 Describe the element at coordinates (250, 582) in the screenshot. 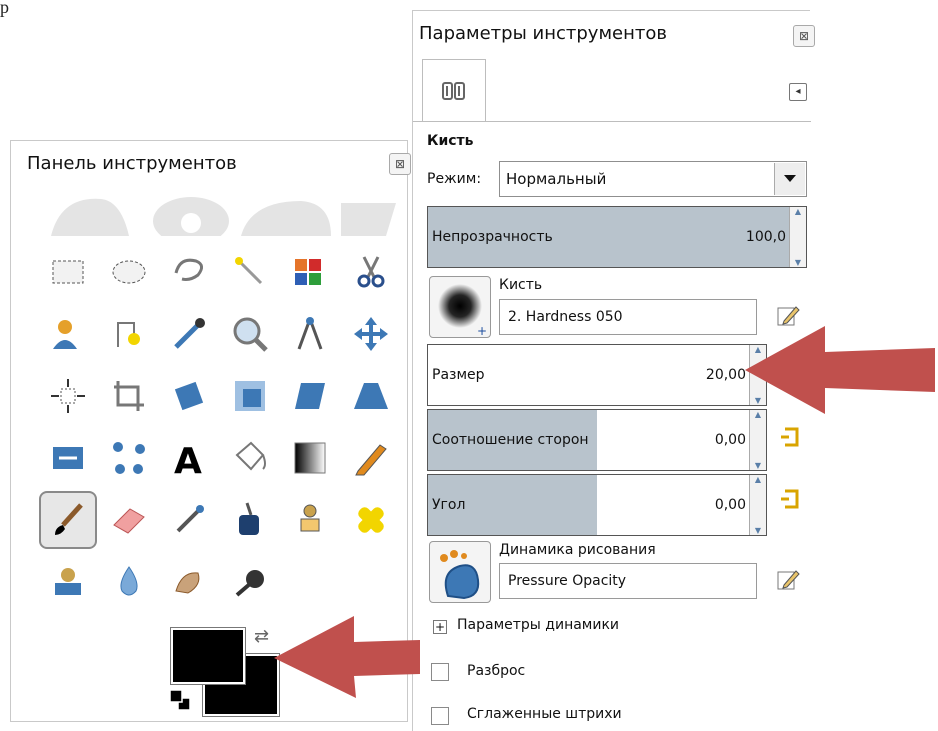

I see `dodge-burn-icon` at that location.